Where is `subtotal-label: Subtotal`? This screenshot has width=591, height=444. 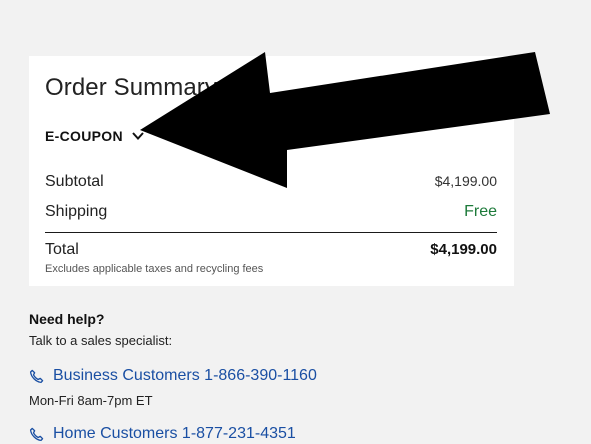
subtotal-label: Subtotal is located at coordinates (74, 181).